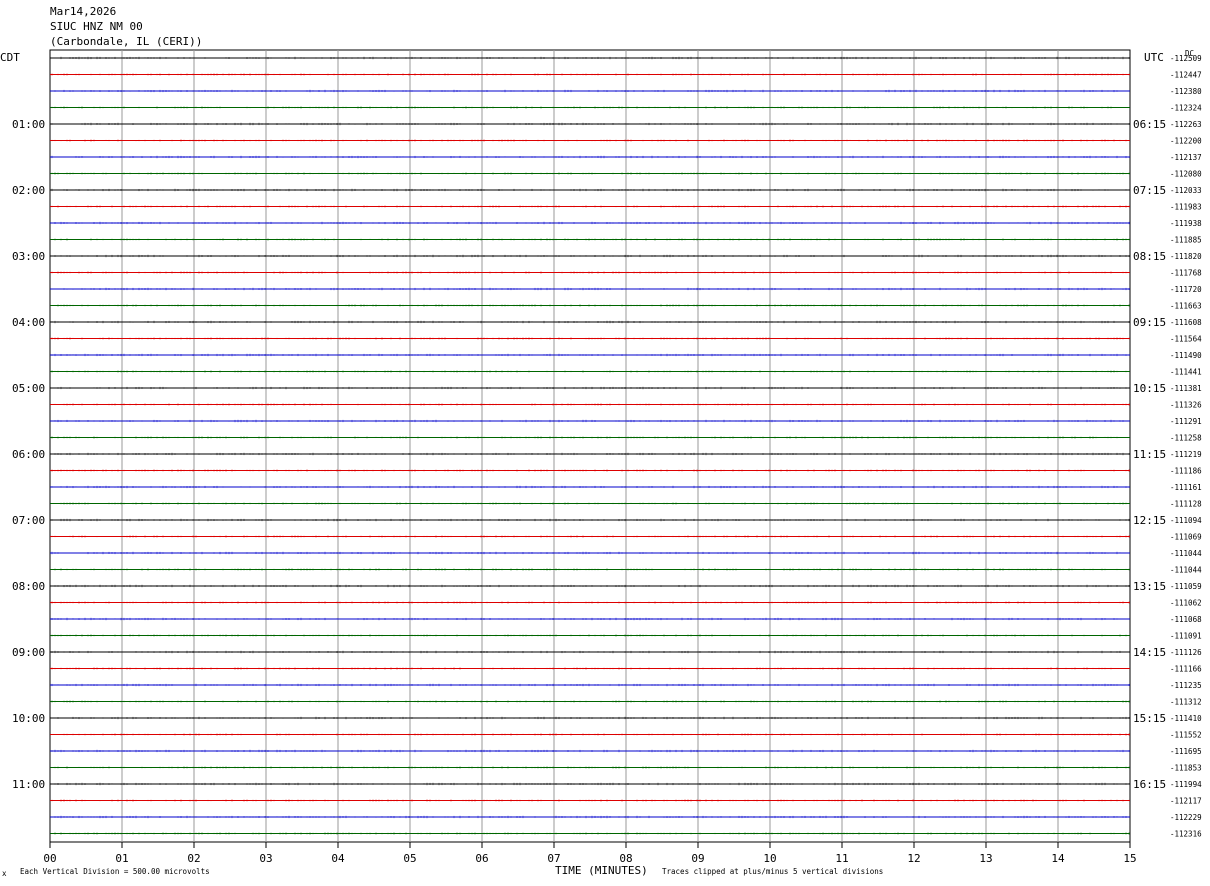  Describe the element at coordinates (1186, 487) in the screenshot. I see `row-offset-label: -111161` at that location.